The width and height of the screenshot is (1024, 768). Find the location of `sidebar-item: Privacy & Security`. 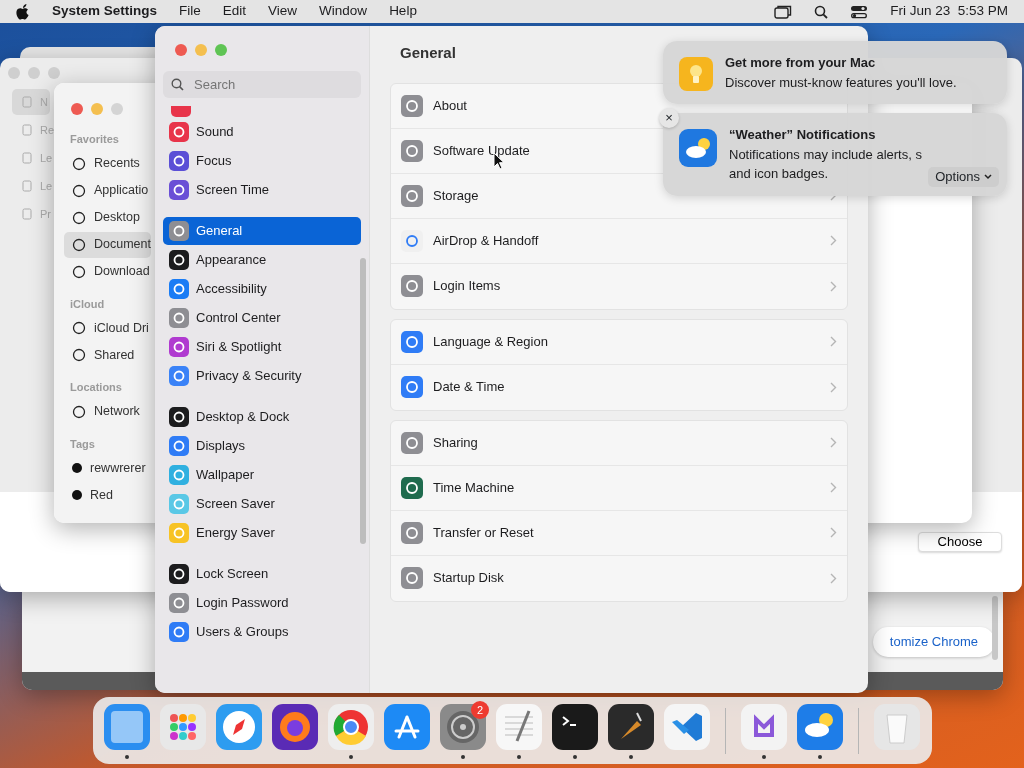

sidebar-item: Privacy & Security is located at coordinates (262, 376).